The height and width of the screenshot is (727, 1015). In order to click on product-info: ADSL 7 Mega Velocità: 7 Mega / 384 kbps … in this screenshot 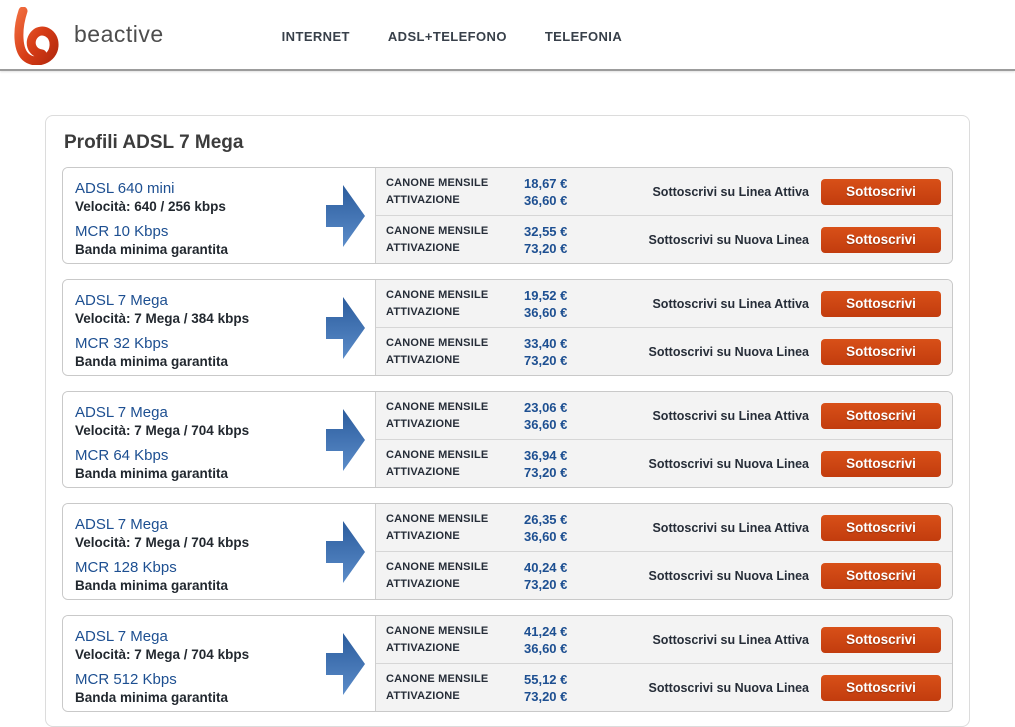, I will do `click(219, 327)`.